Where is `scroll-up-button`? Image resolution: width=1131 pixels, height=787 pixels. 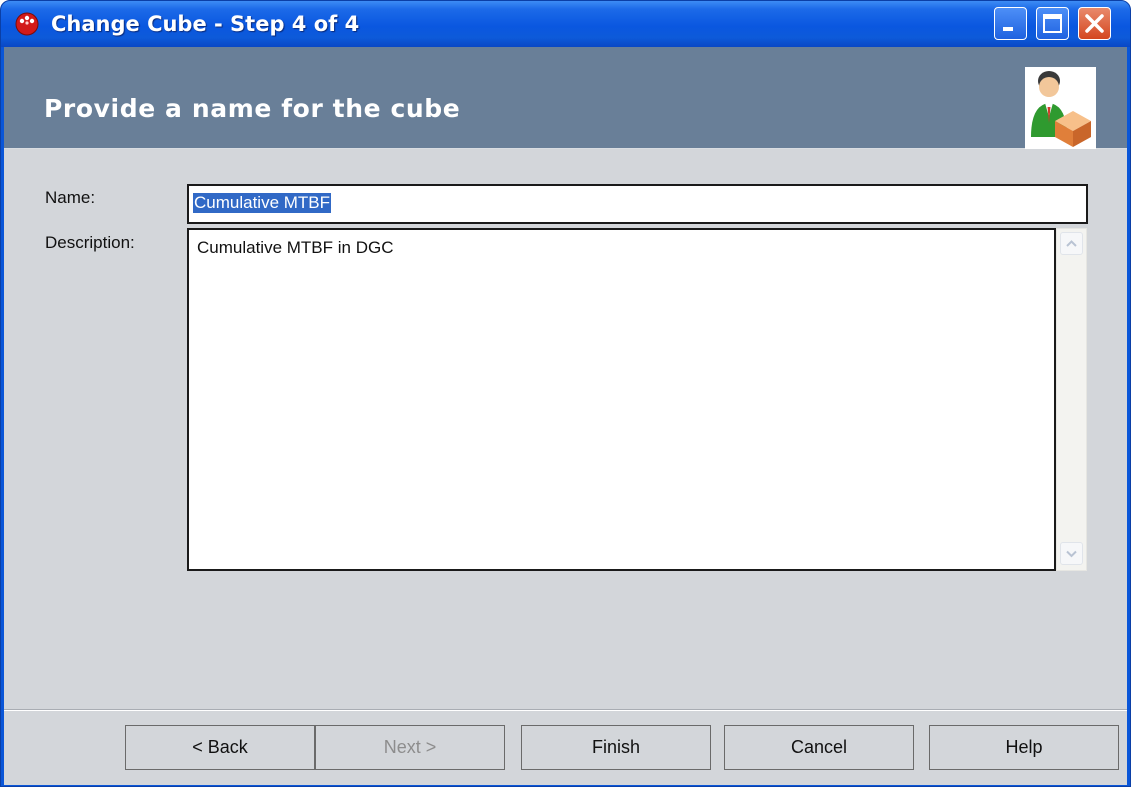 scroll-up-button is located at coordinates (1071, 243).